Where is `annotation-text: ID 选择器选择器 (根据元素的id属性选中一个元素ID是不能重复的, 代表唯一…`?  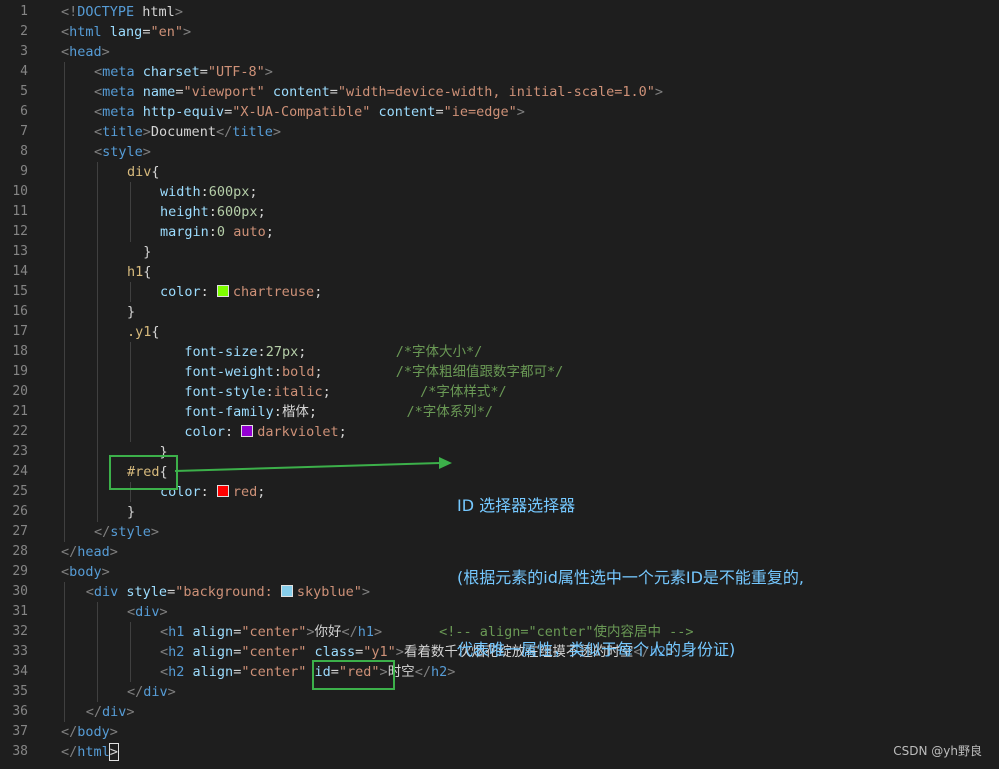
annotation-text: ID 选择器选择器 (根据元素的id属性选中一个元素ID是不能重复的, 代表唯一… is located at coordinates (630, 566).